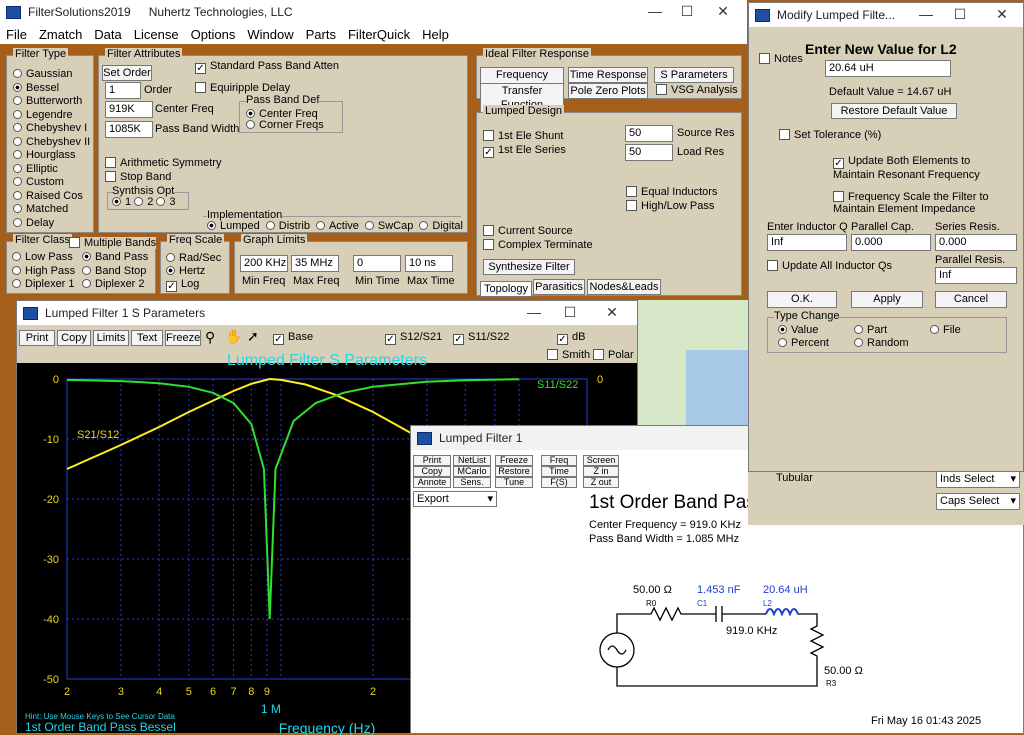 This screenshot has width=1024, height=735. What do you see at coordinates (559, 287) in the screenshot?
I see `tab-parasitics: Parasitics` at bounding box center [559, 287].